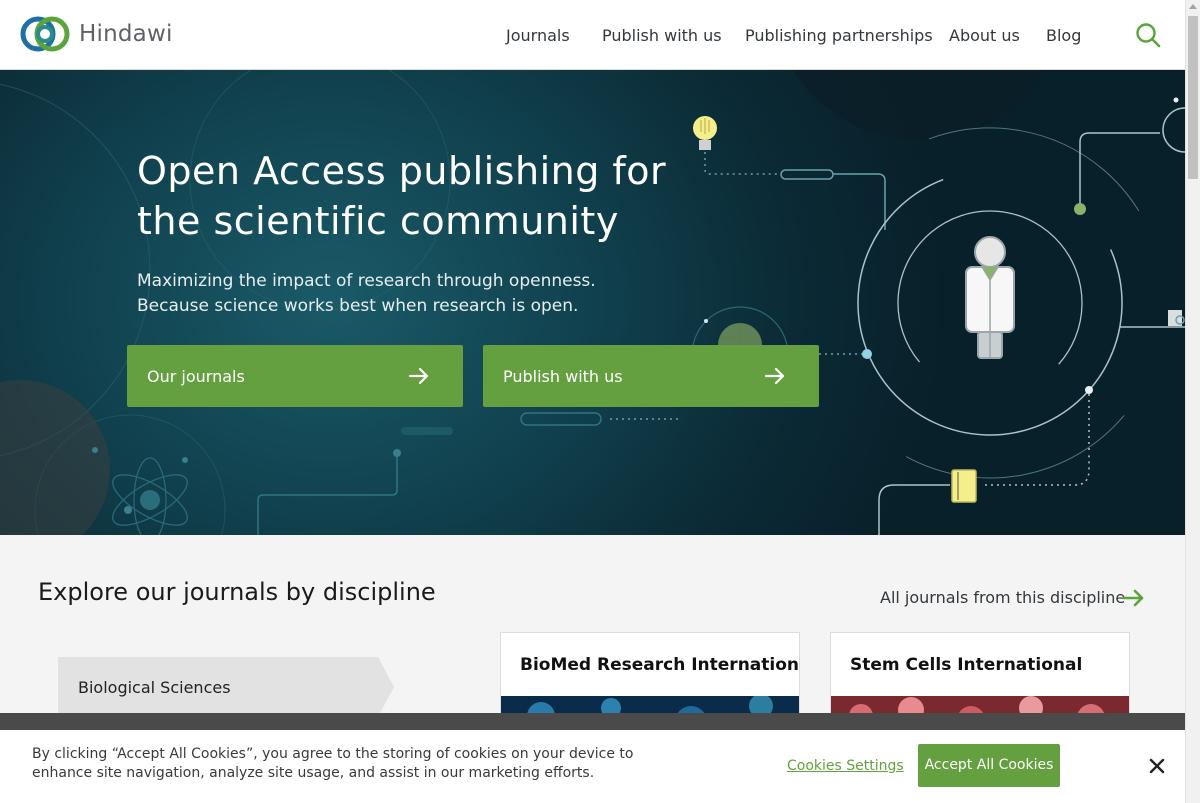  I want to click on journal-title: Stem Cells International, so click(966, 665).